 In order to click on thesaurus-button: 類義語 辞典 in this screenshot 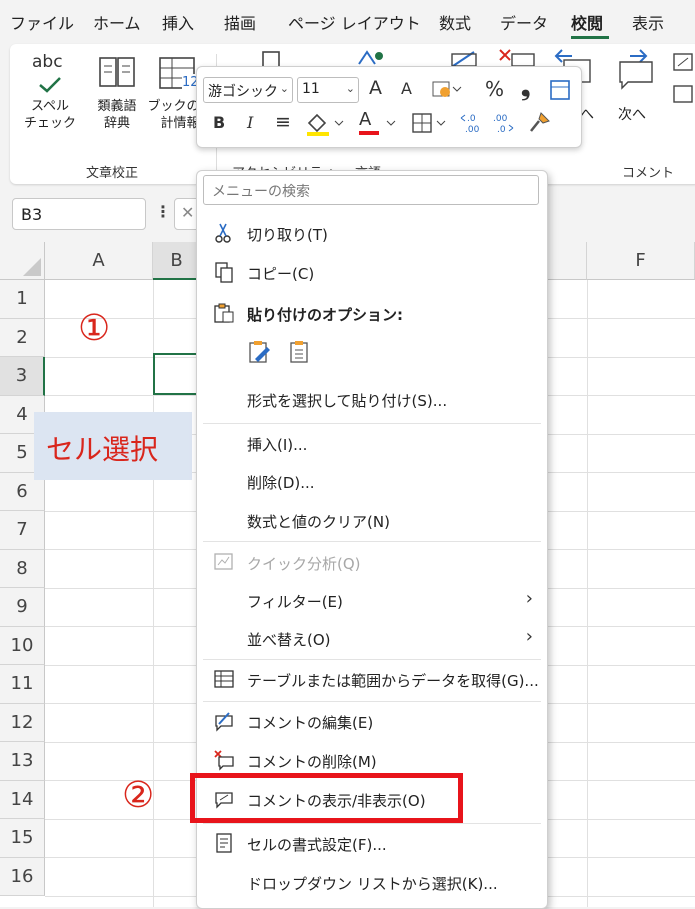, I will do `click(117, 93)`.